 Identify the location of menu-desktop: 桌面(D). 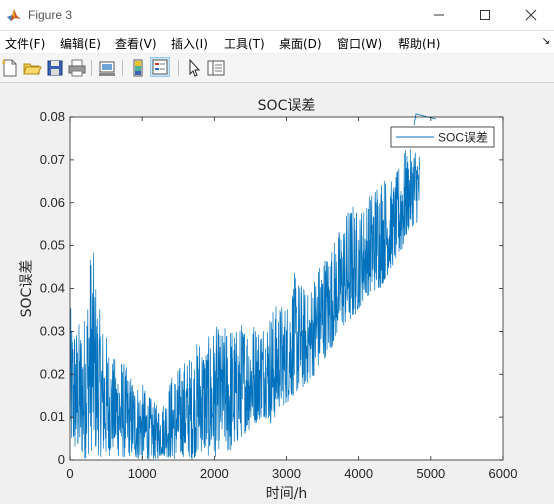
(300, 43).